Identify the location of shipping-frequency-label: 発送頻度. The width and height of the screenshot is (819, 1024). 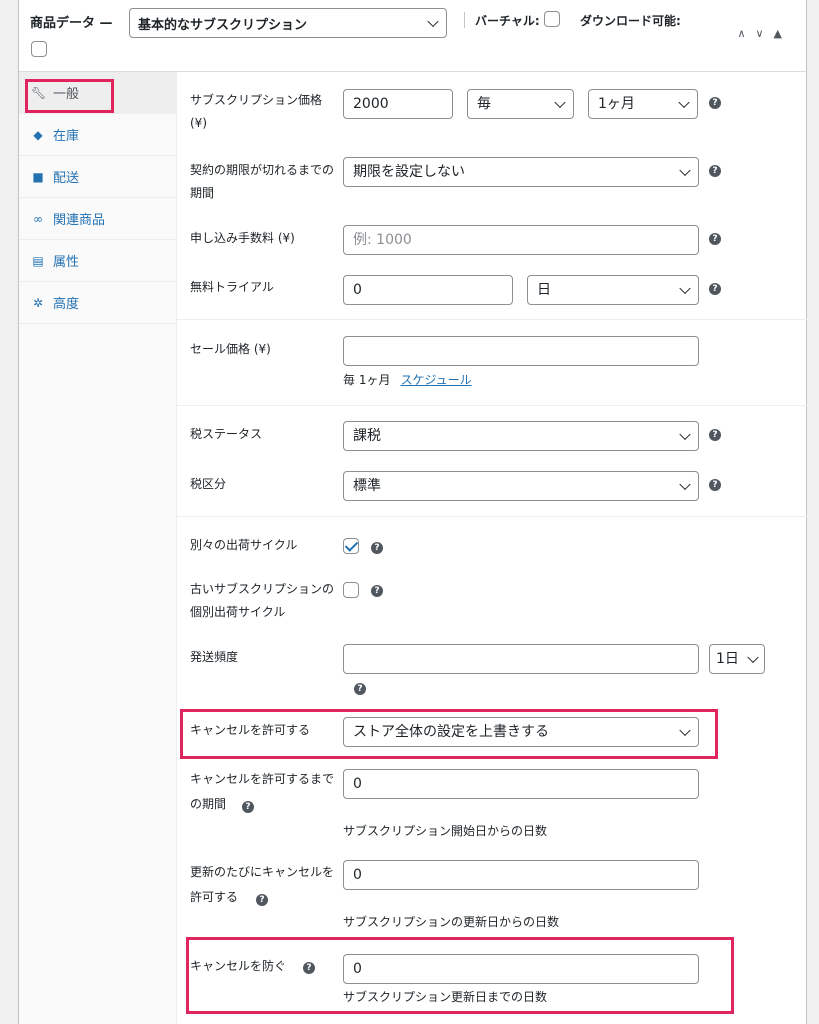
(214, 657).